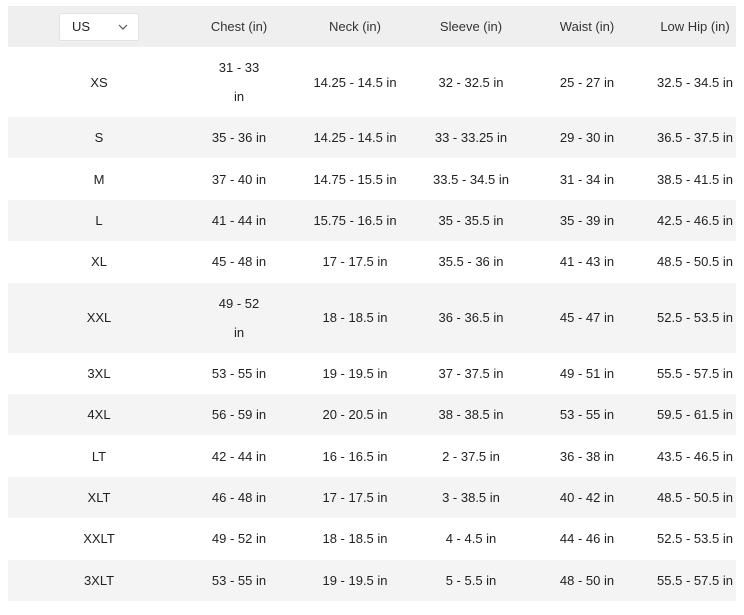  Describe the element at coordinates (239, 220) in the screenshot. I see `cell-chest: 41 - 44 in` at that location.